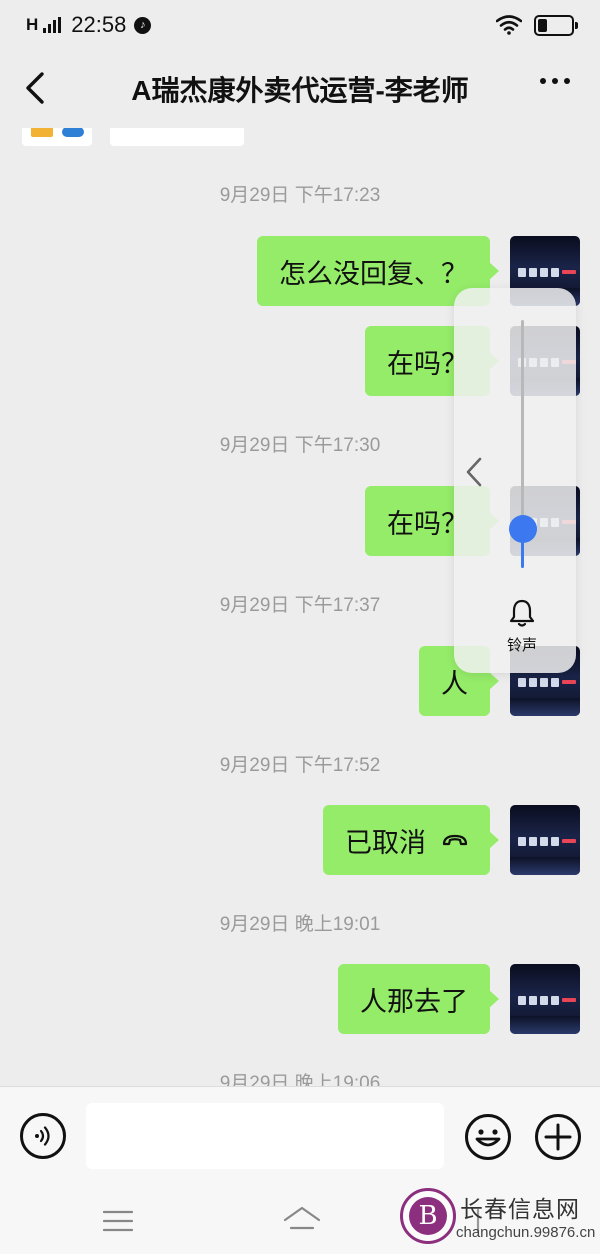 Image resolution: width=600 pixels, height=1254 pixels. What do you see at coordinates (57, 137) in the screenshot?
I see `partial-message-card` at bounding box center [57, 137].